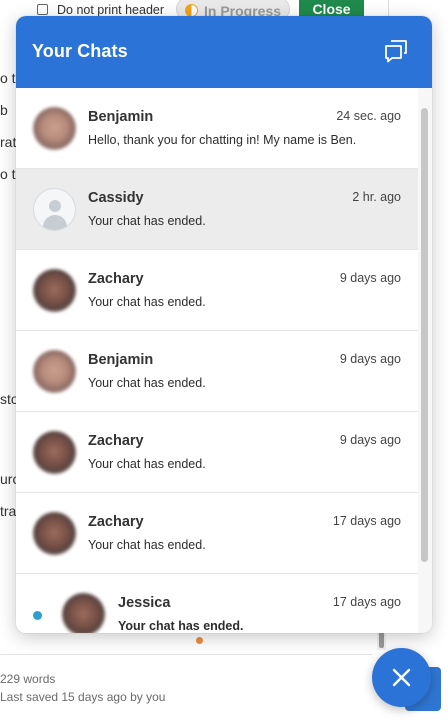  I want to click on footer-divider, so click(186, 654).